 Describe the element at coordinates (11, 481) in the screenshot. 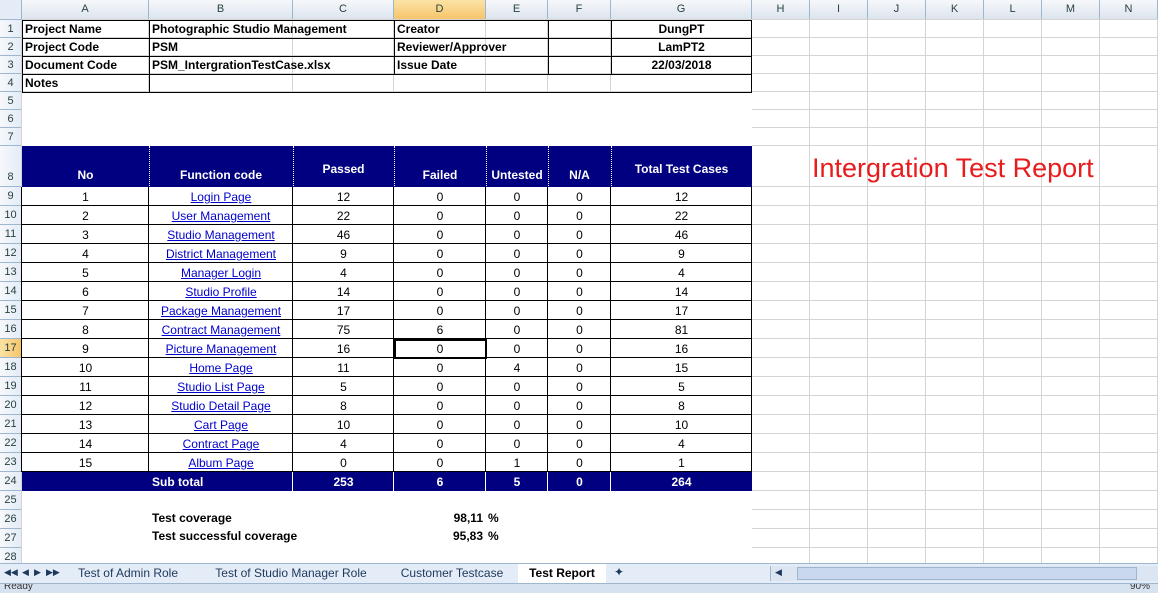

I see `row-header-24: 24` at that location.